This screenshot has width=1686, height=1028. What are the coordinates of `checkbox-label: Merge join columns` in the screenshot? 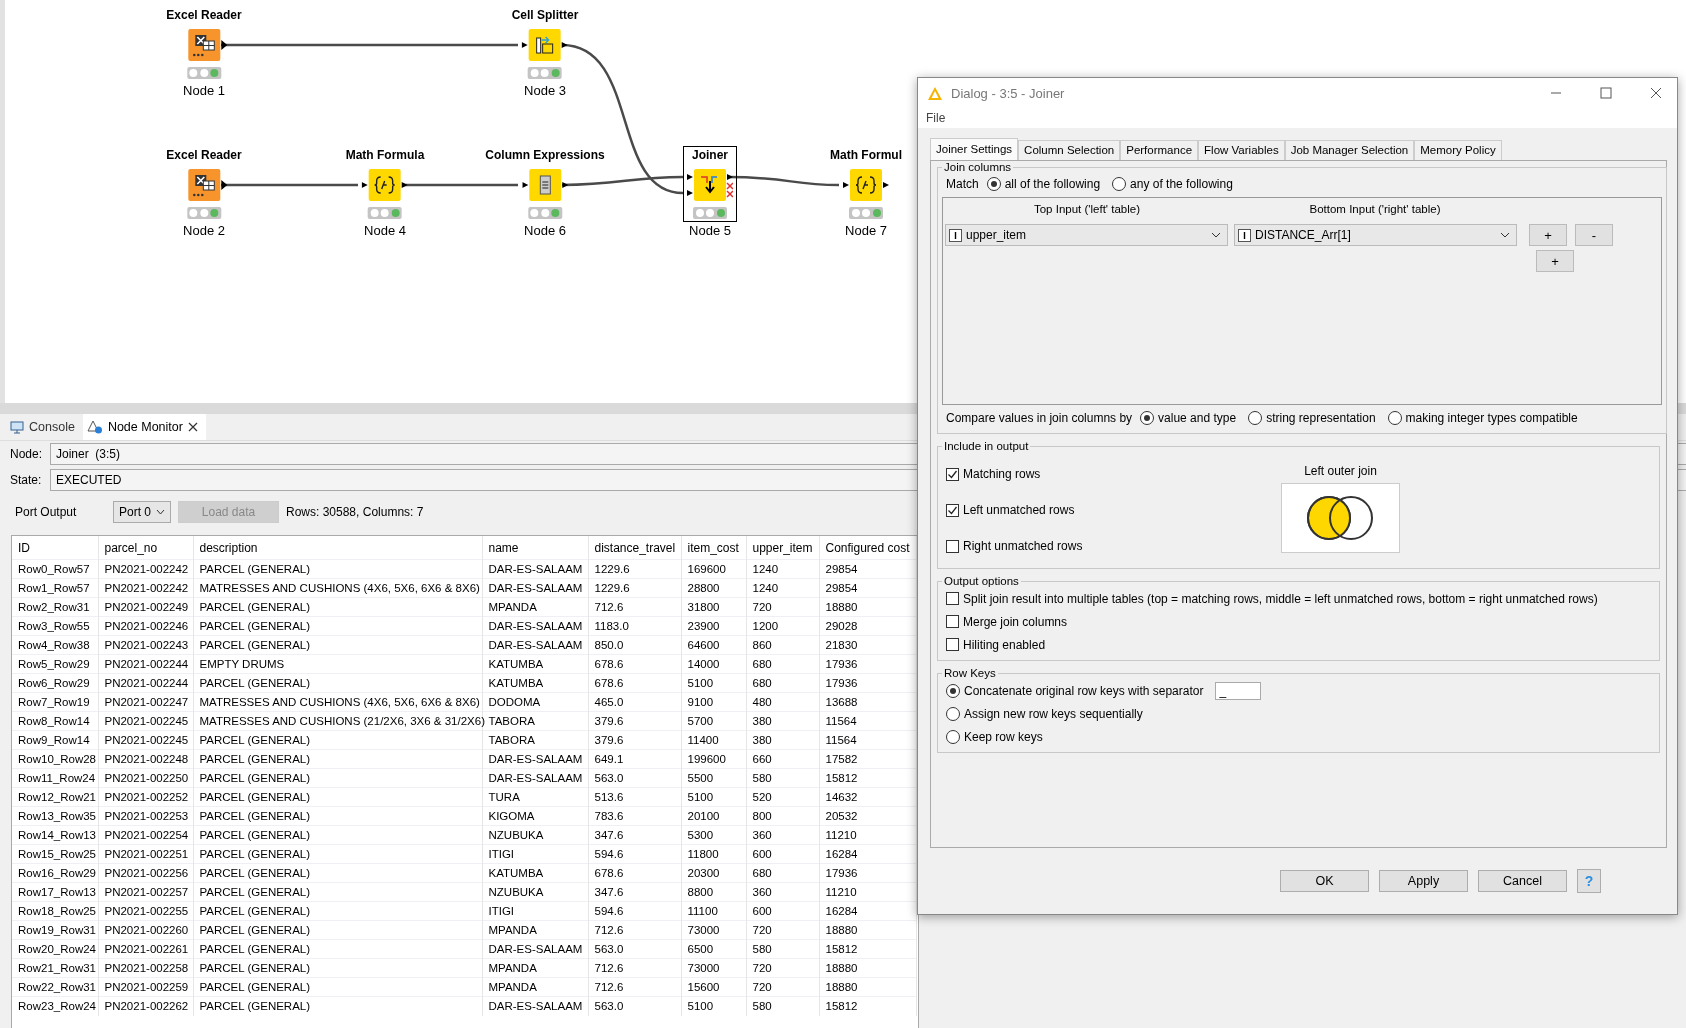 It's located at (1015, 621).